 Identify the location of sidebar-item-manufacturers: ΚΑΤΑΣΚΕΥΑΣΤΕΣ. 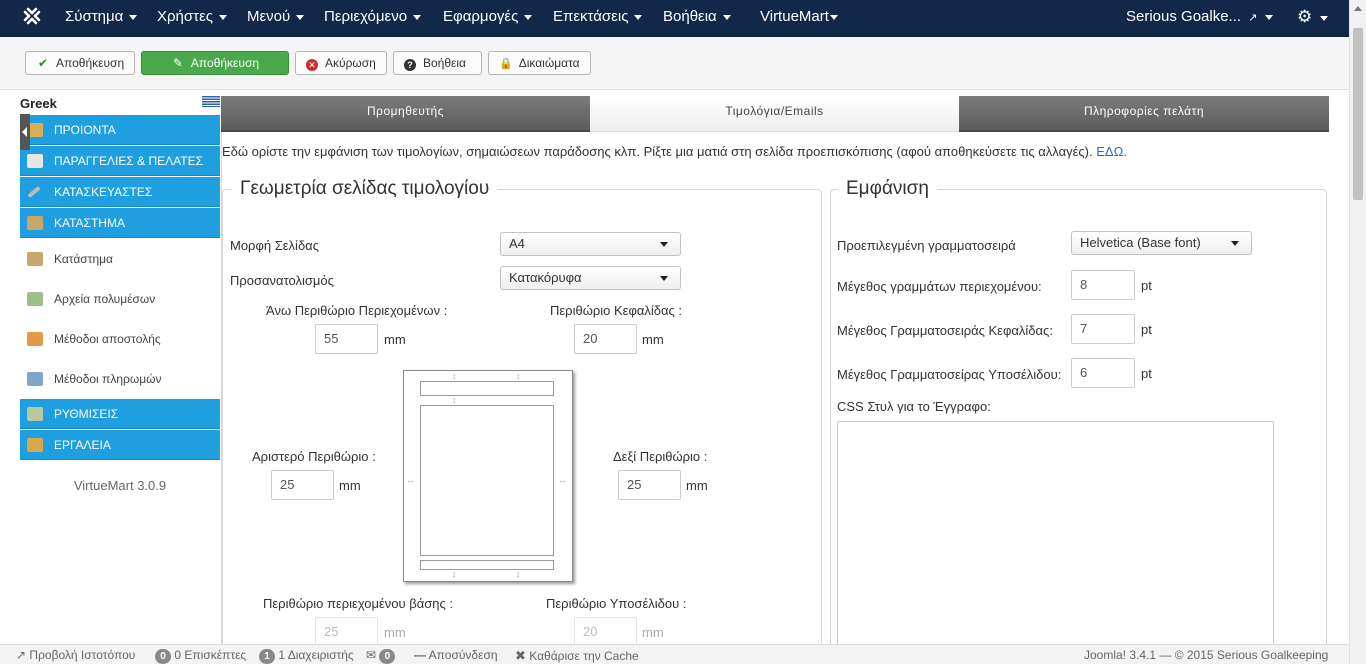
(120, 192).